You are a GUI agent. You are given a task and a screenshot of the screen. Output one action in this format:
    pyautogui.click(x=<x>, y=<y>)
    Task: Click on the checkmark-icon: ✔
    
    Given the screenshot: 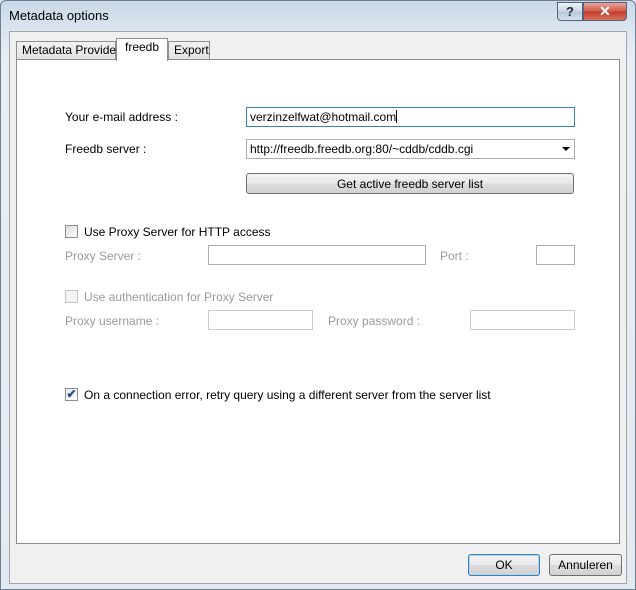 What is the action you would take?
    pyautogui.click(x=71, y=394)
    